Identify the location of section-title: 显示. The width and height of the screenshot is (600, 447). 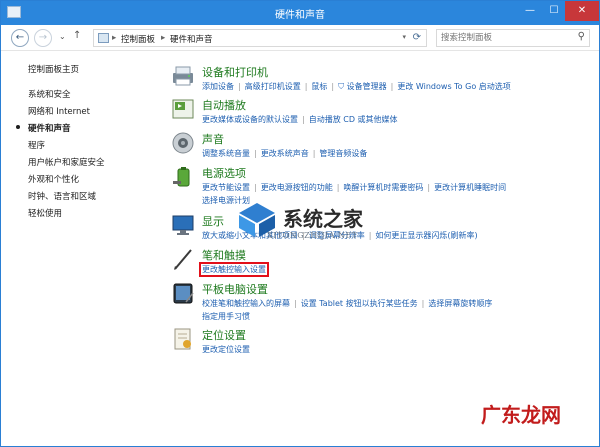
(213, 221).